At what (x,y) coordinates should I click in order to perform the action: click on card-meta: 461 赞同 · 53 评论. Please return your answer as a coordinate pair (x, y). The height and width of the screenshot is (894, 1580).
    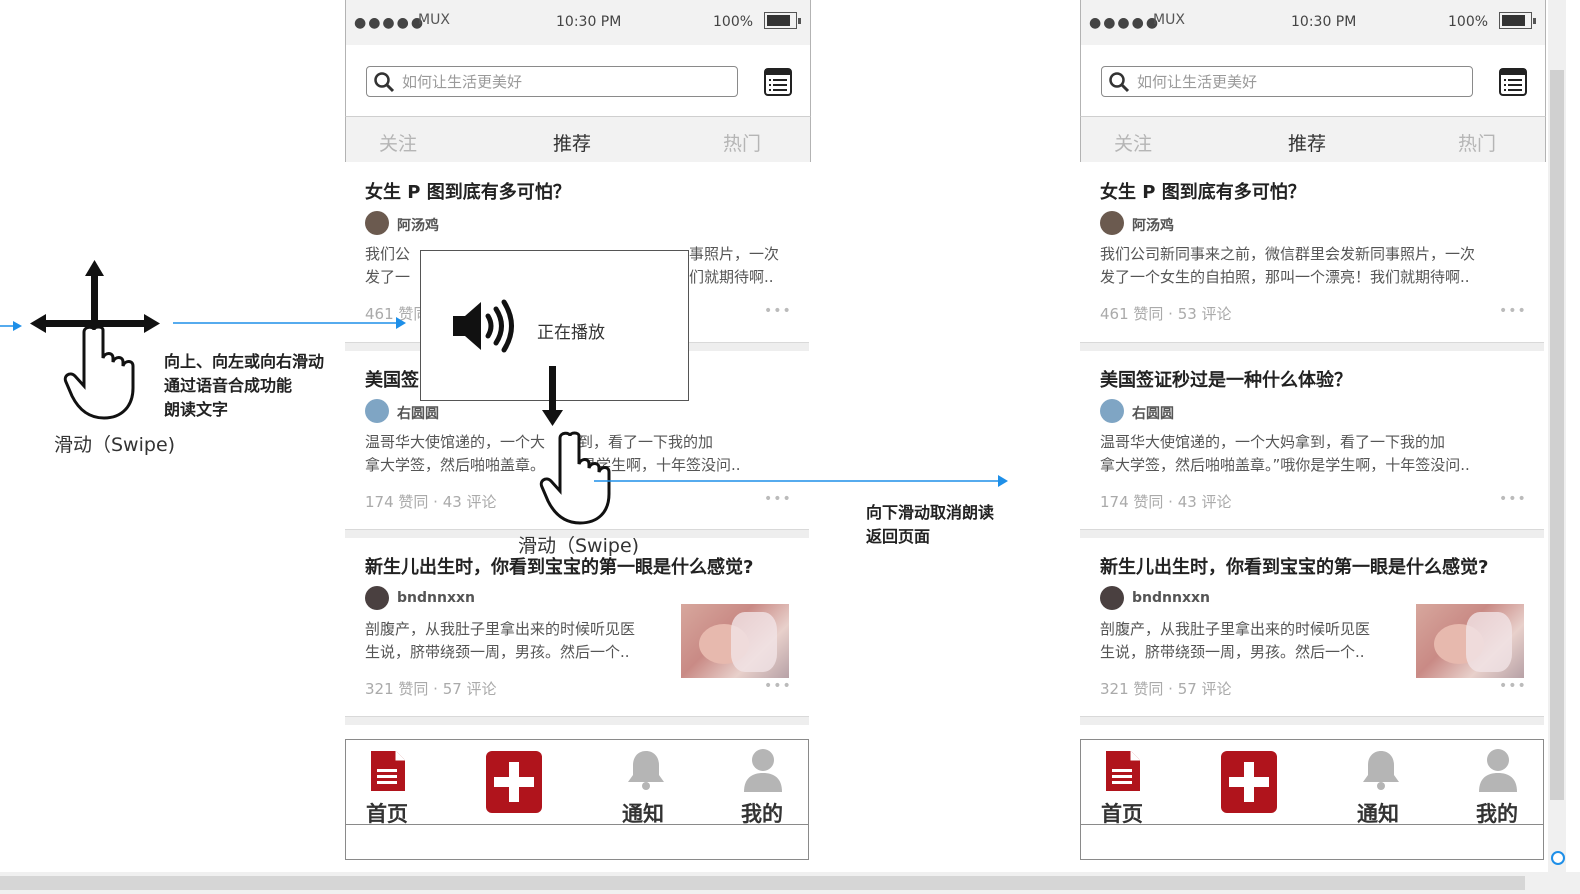
    Looking at the image, I should click on (1166, 314).